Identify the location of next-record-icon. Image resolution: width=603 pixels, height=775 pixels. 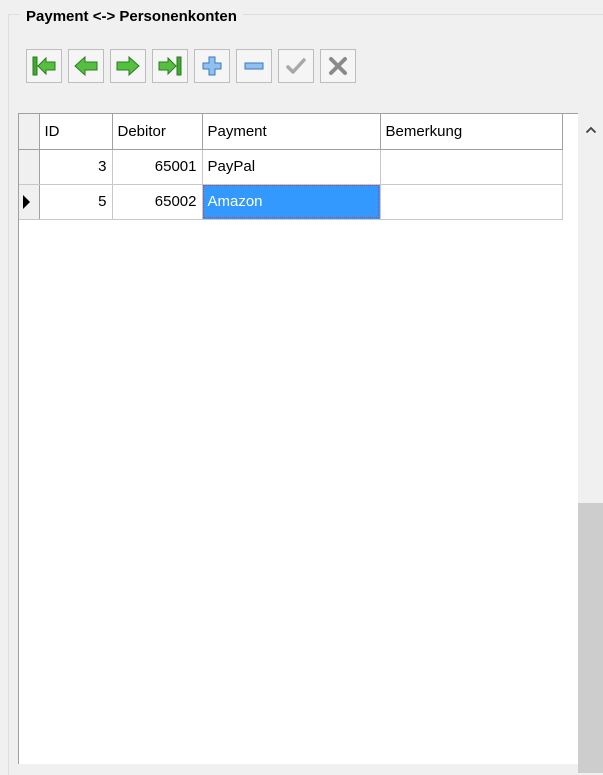
(128, 66).